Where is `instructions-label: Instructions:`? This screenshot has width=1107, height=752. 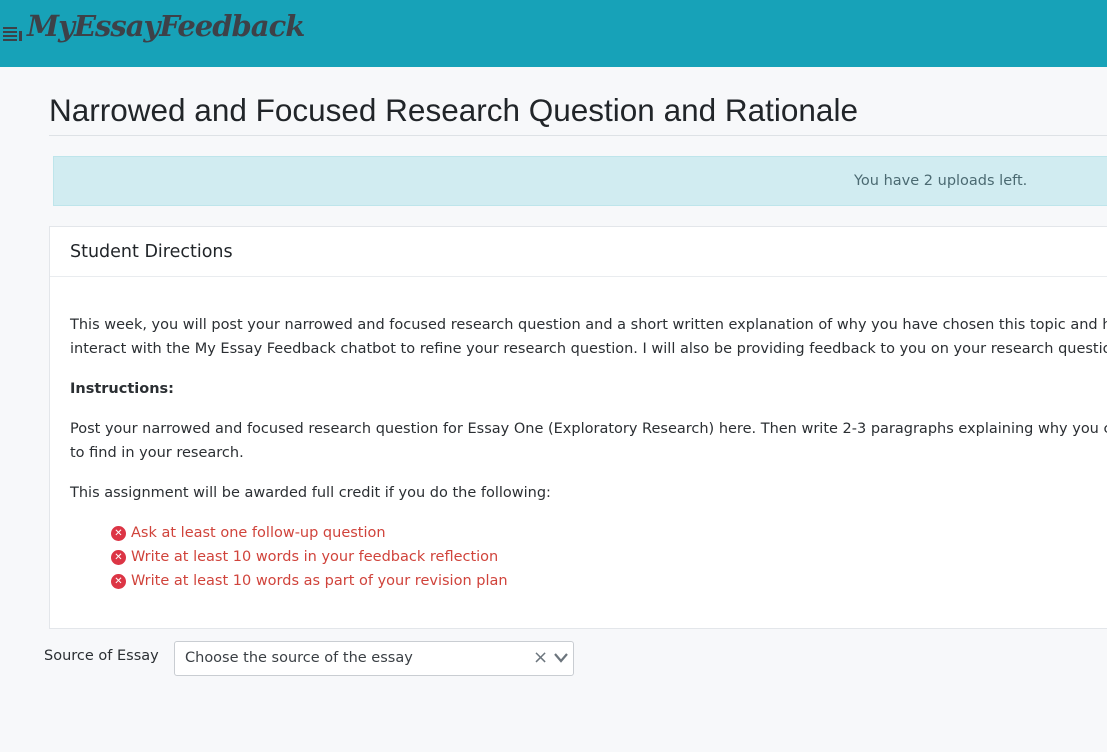 instructions-label: Instructions: is located at coordinates (122, 389).